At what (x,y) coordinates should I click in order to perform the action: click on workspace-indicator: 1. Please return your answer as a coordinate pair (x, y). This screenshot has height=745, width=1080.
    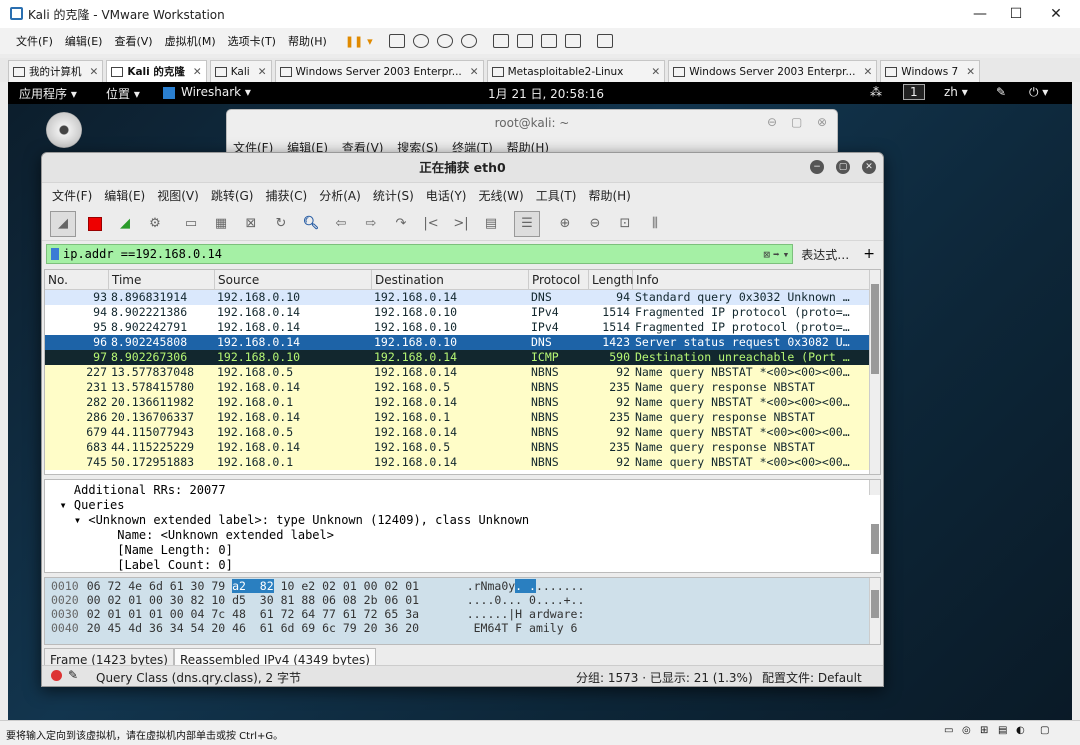
    Looking at the image, I should click on (914, 92).